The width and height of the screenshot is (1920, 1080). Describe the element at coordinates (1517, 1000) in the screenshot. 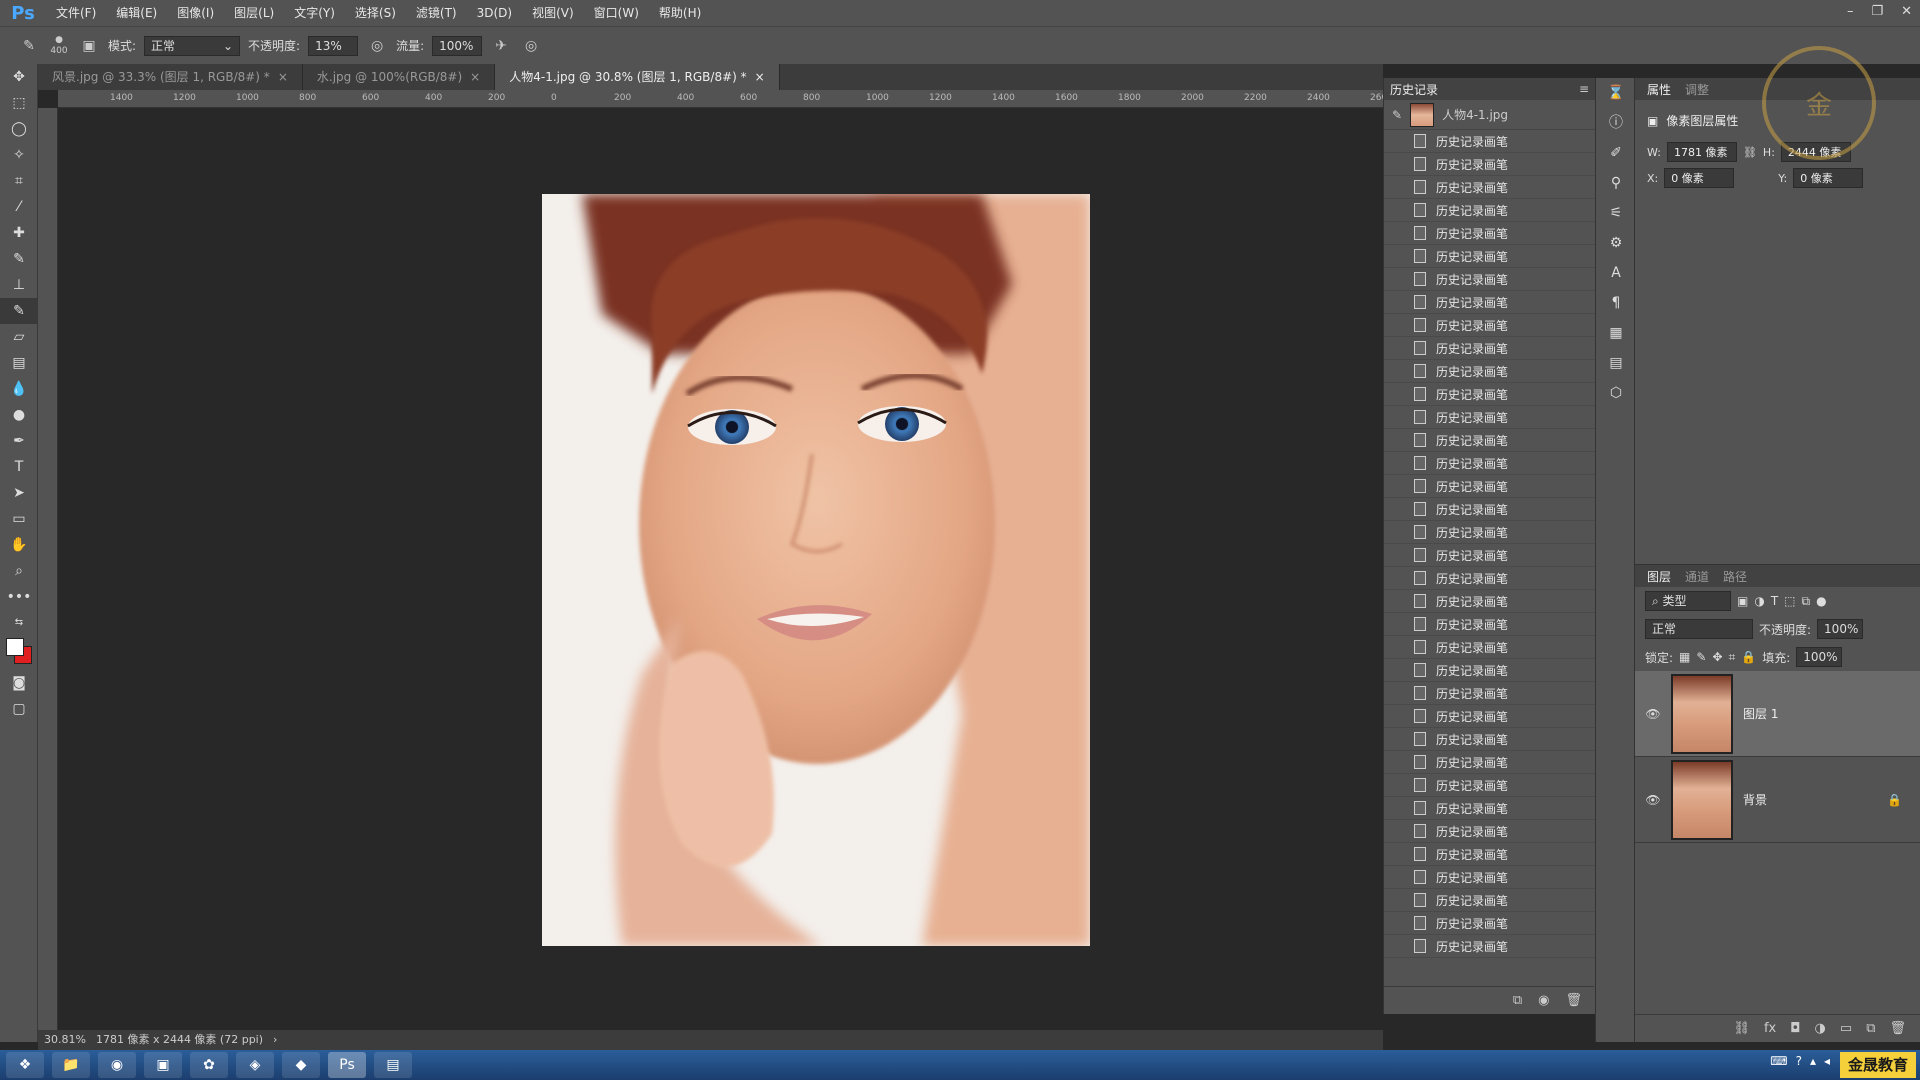

I see `new-document-from-state-icon: ⧉` at that location.